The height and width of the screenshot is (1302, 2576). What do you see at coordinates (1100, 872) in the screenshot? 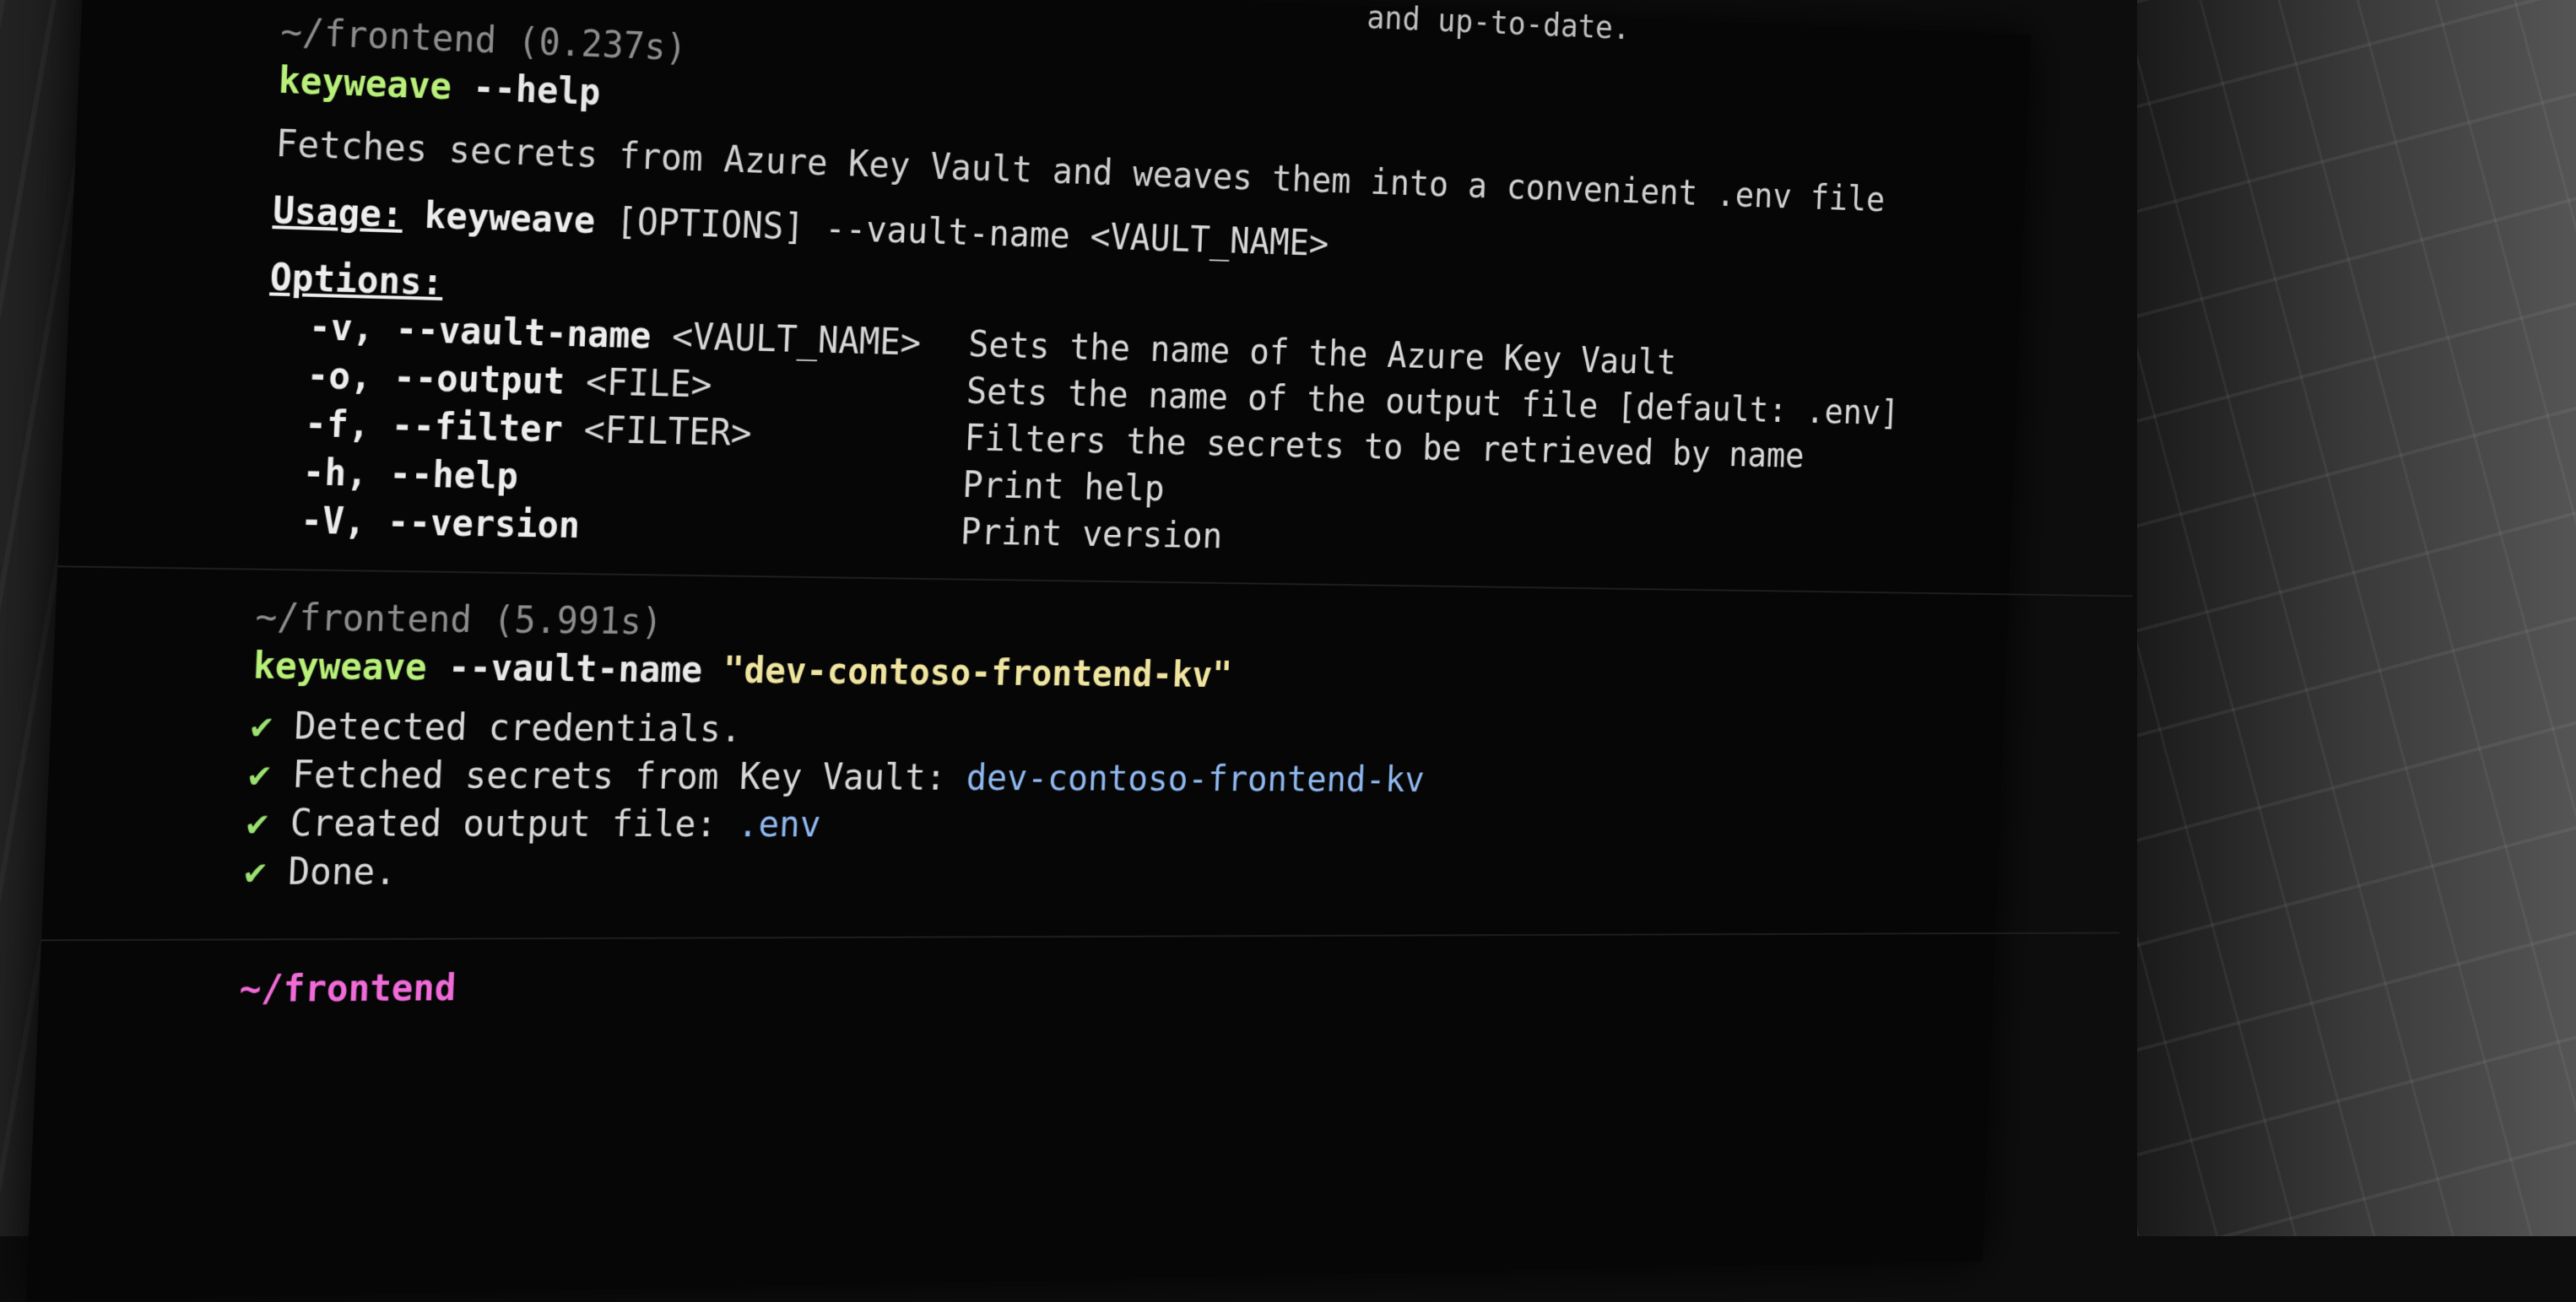
I see `result-line: ✔ Done.` at bounding box center [1100, 872].